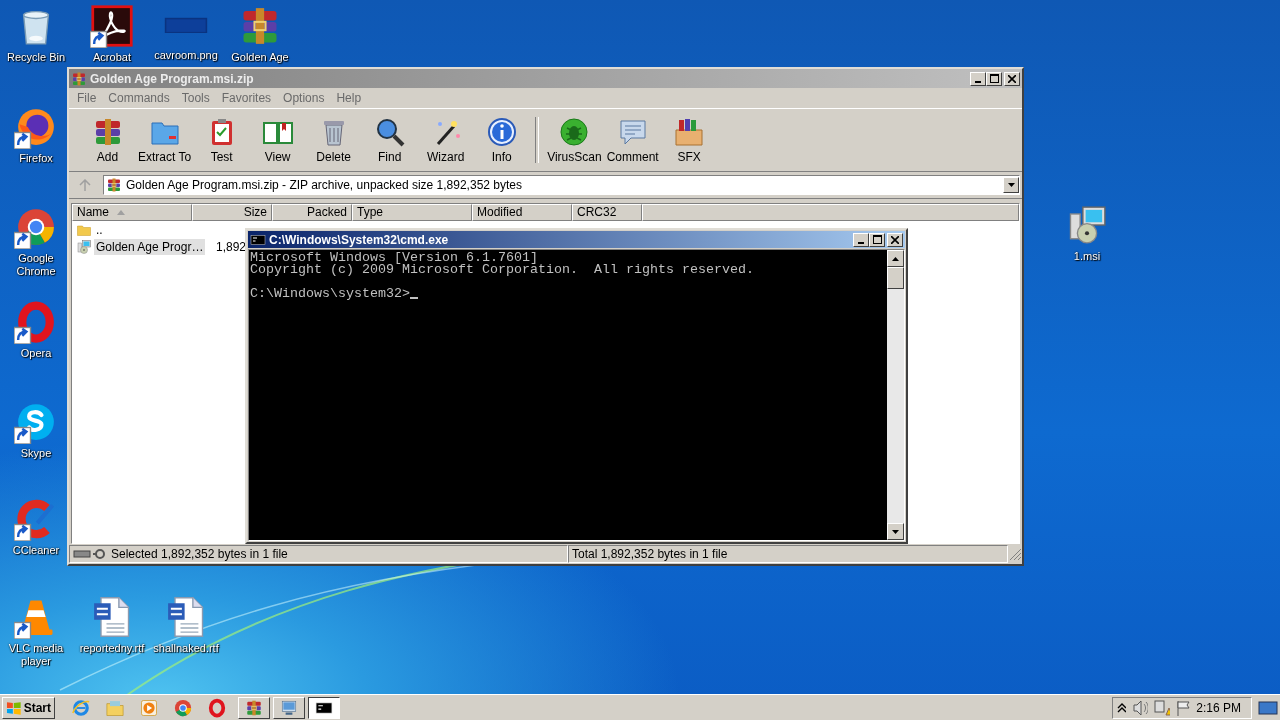  Describe the element at coordinates (1268, 707) in the screenshot. I see `show-desktop-icon` at that location.